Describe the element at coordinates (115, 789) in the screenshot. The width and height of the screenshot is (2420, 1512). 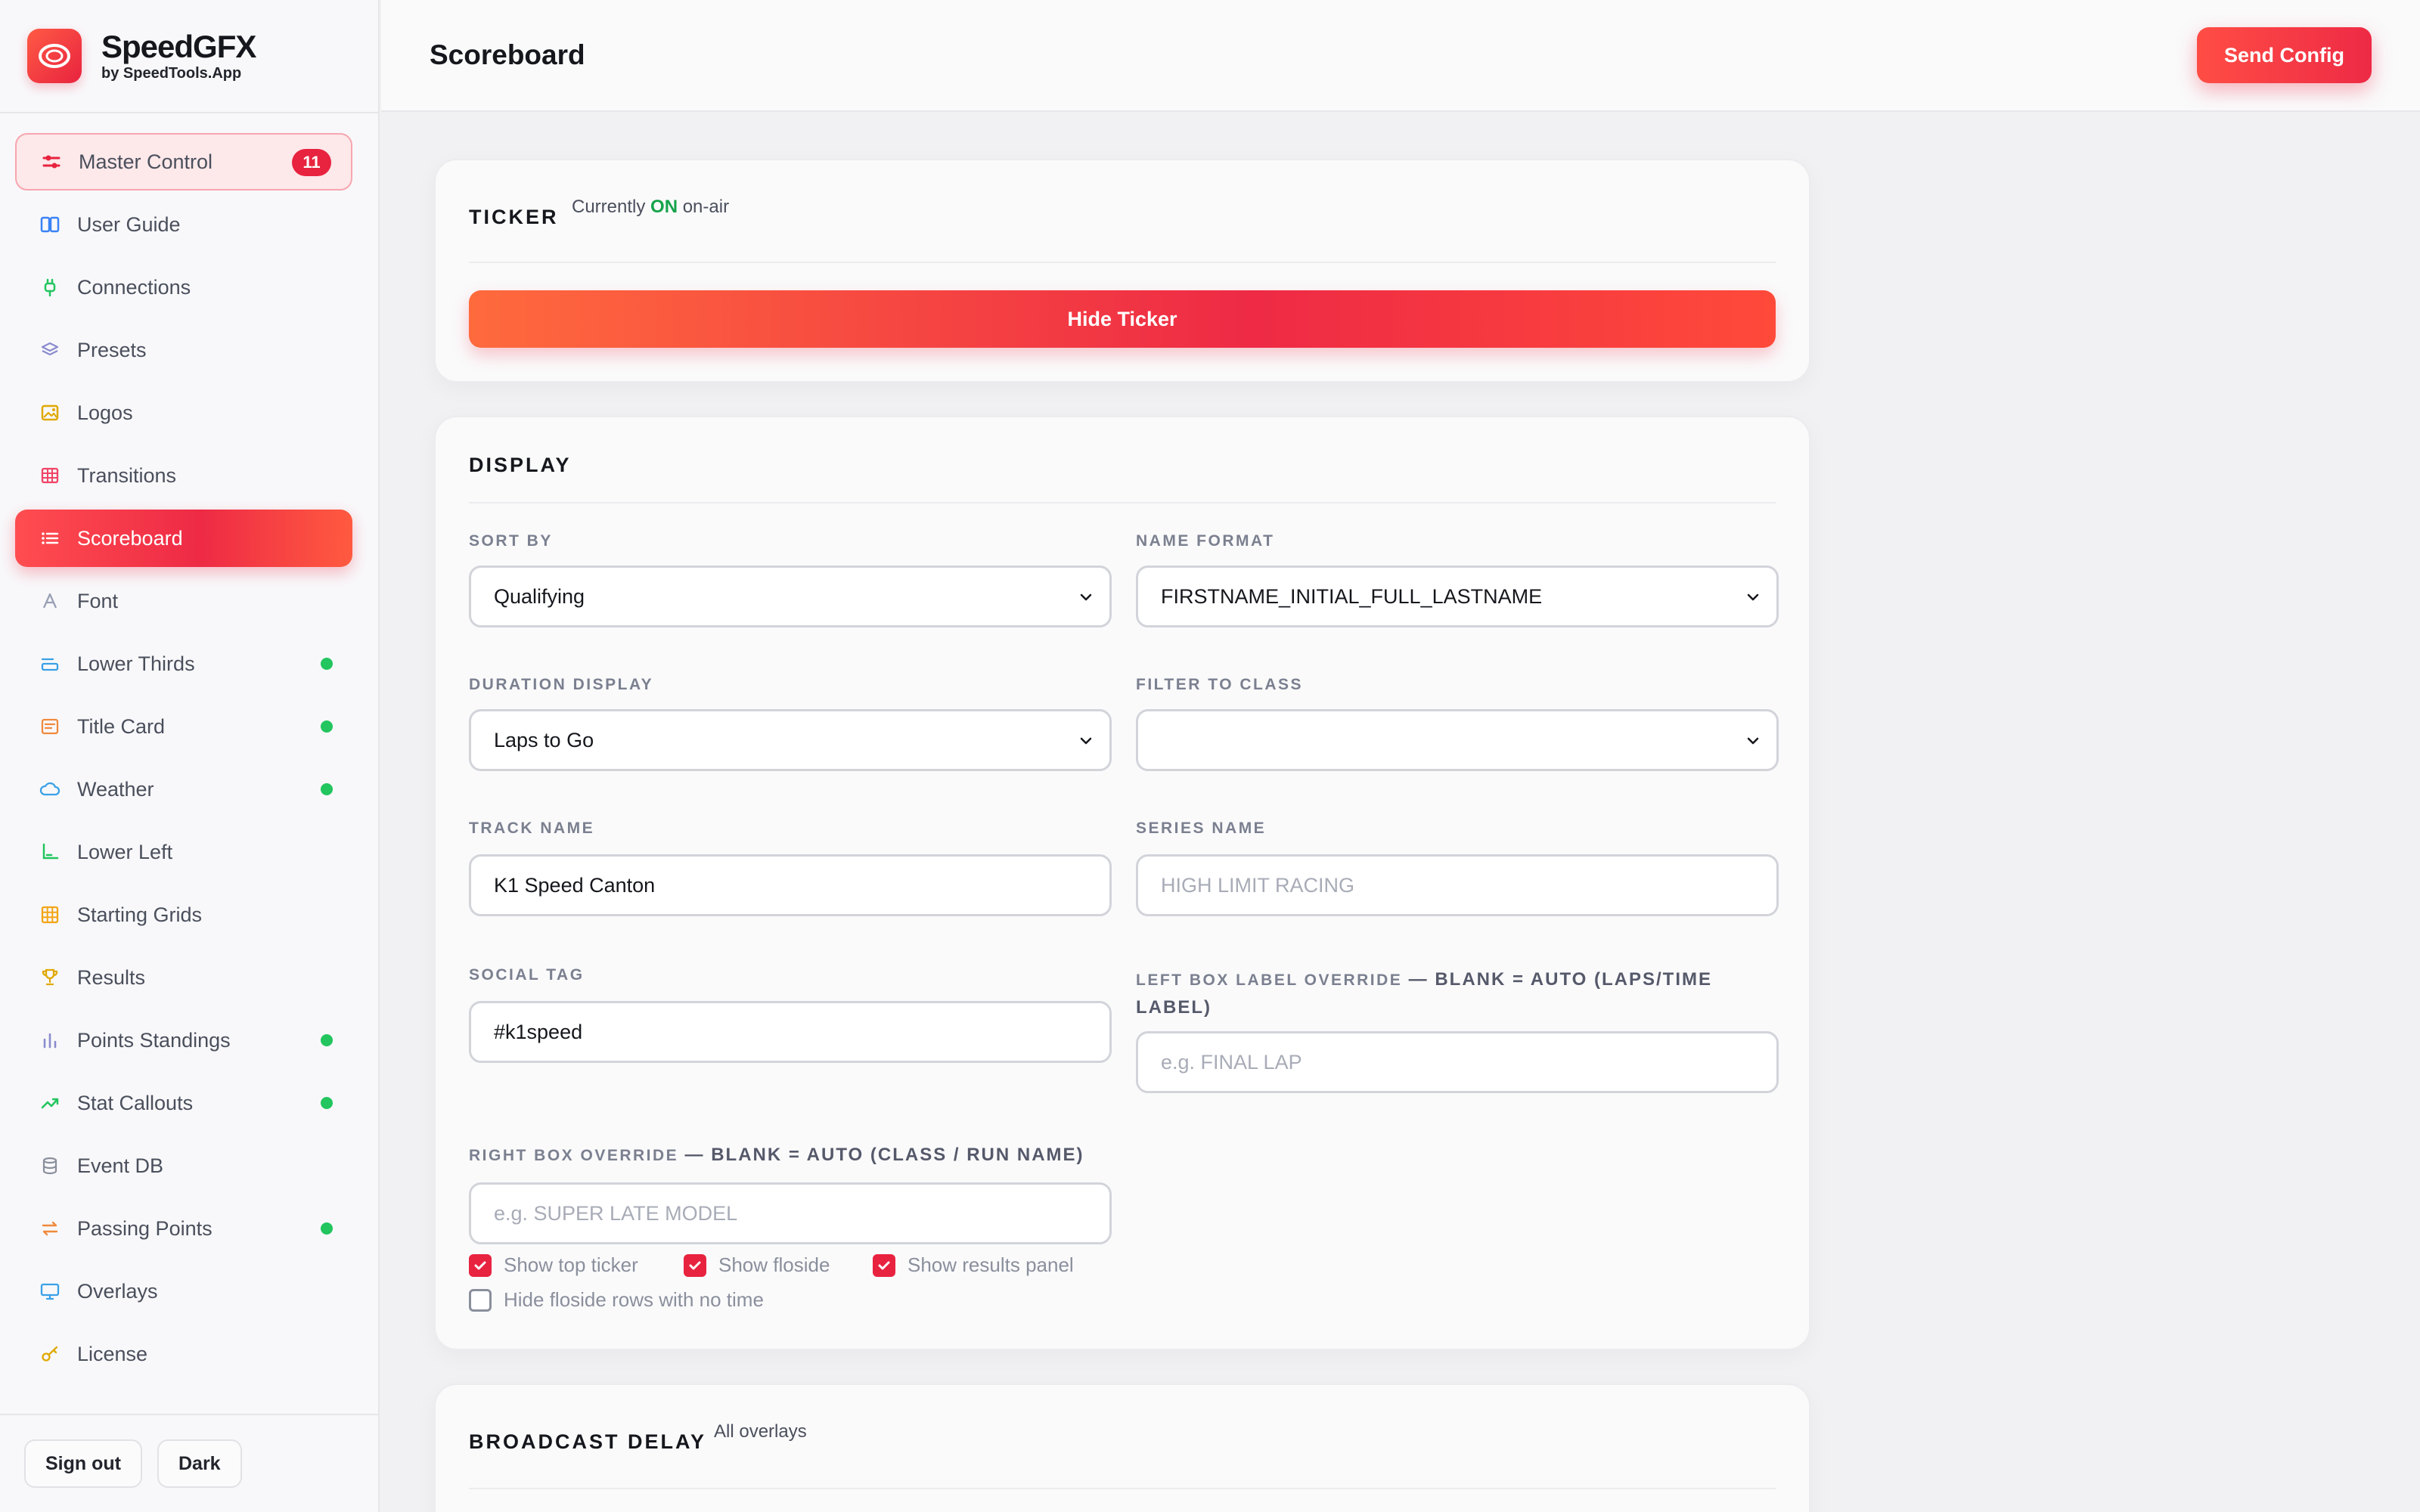
I see `sidebar-item-label: Weather` at that location.